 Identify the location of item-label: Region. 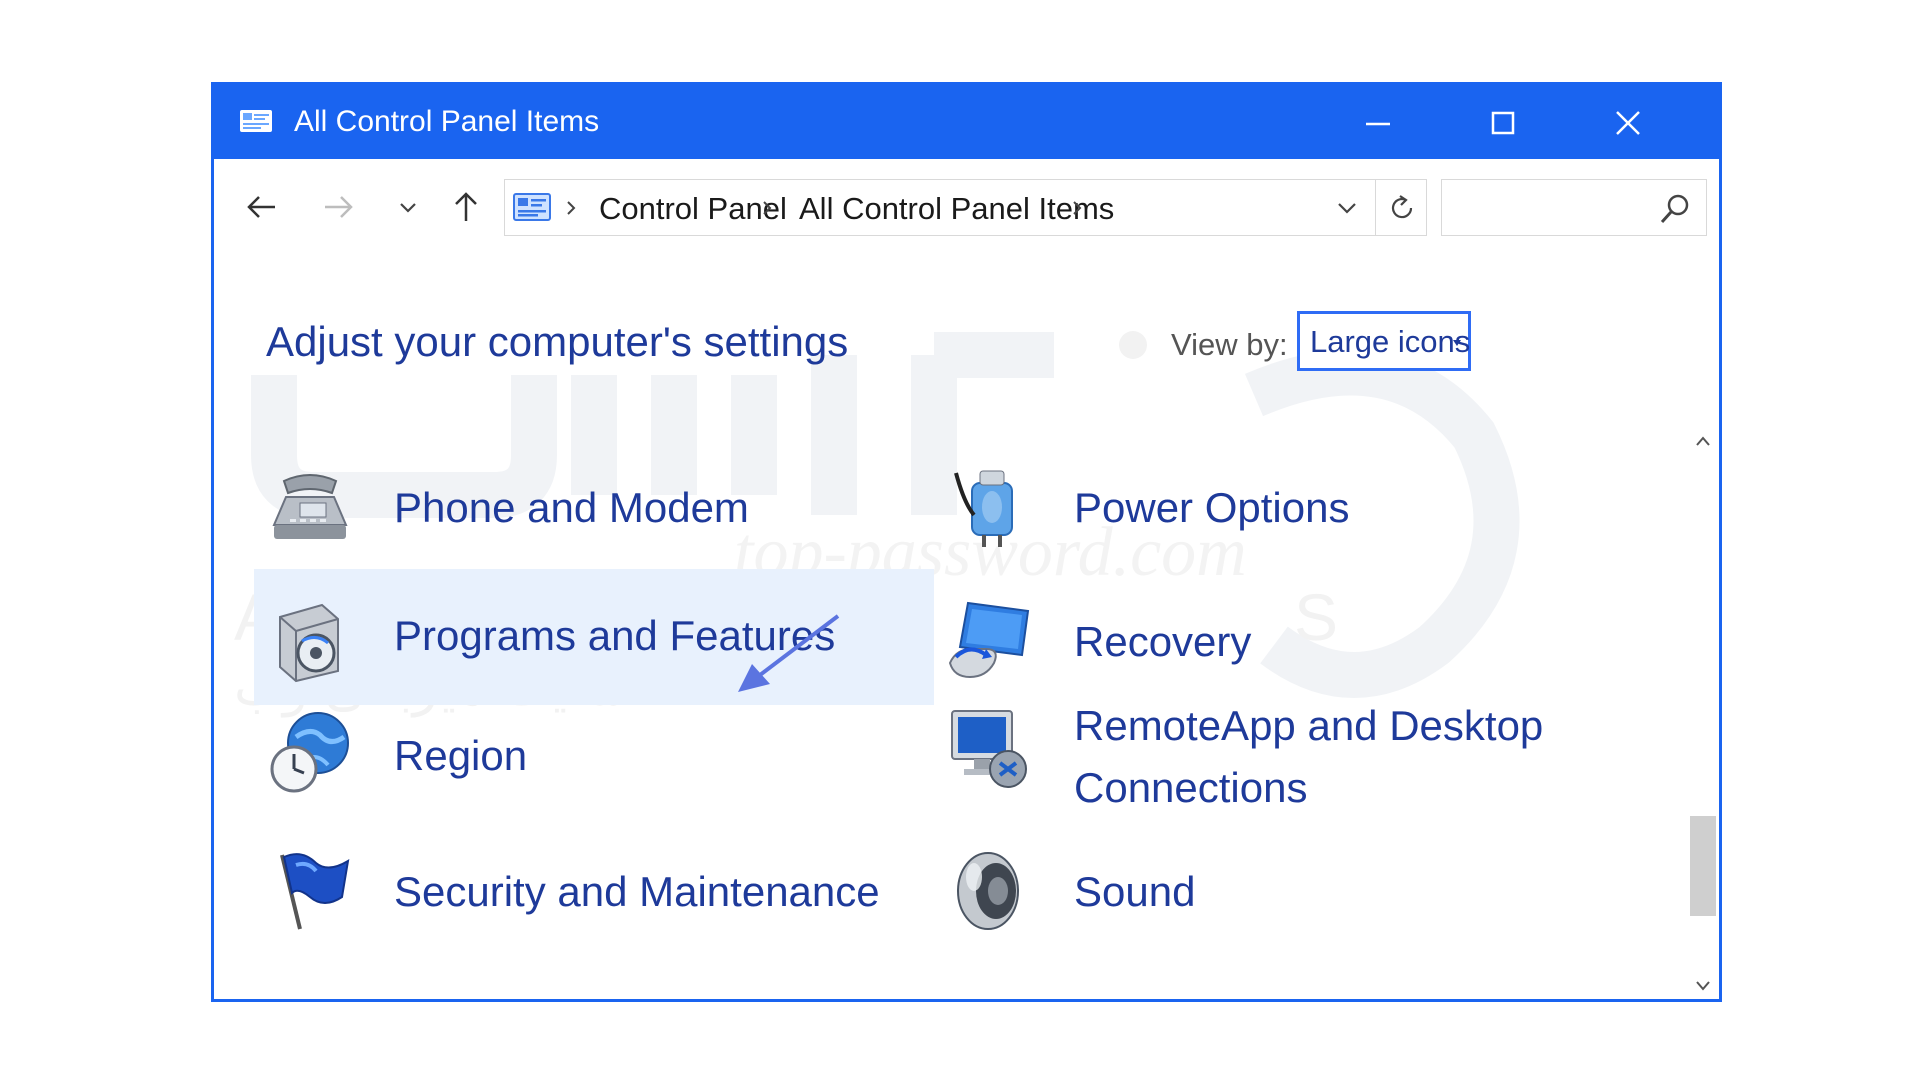
(461, 755).